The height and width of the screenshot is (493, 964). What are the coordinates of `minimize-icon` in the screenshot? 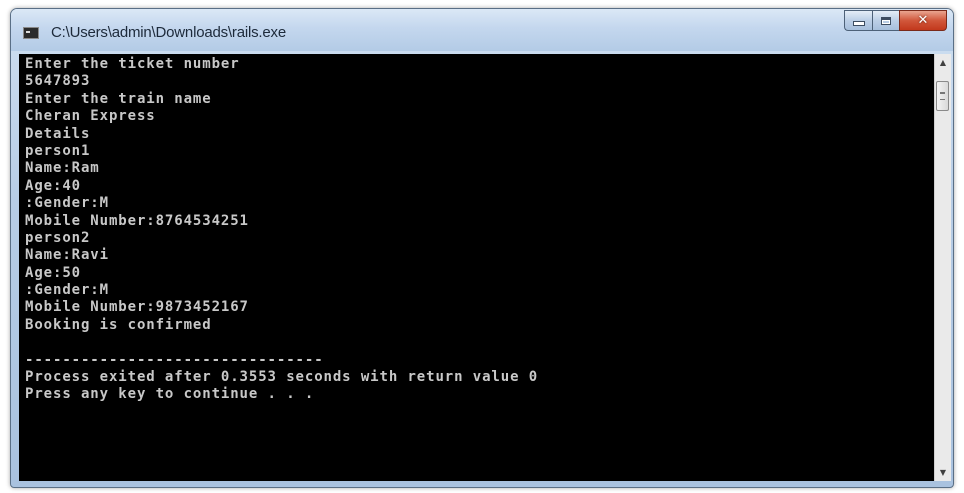 It's located at (858, 23).